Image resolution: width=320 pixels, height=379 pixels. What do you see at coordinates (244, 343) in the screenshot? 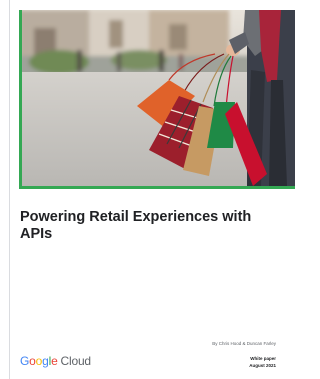
I see `author-credit: By Chris Hood & Duncan Farley` at bounding box center [244, 343].